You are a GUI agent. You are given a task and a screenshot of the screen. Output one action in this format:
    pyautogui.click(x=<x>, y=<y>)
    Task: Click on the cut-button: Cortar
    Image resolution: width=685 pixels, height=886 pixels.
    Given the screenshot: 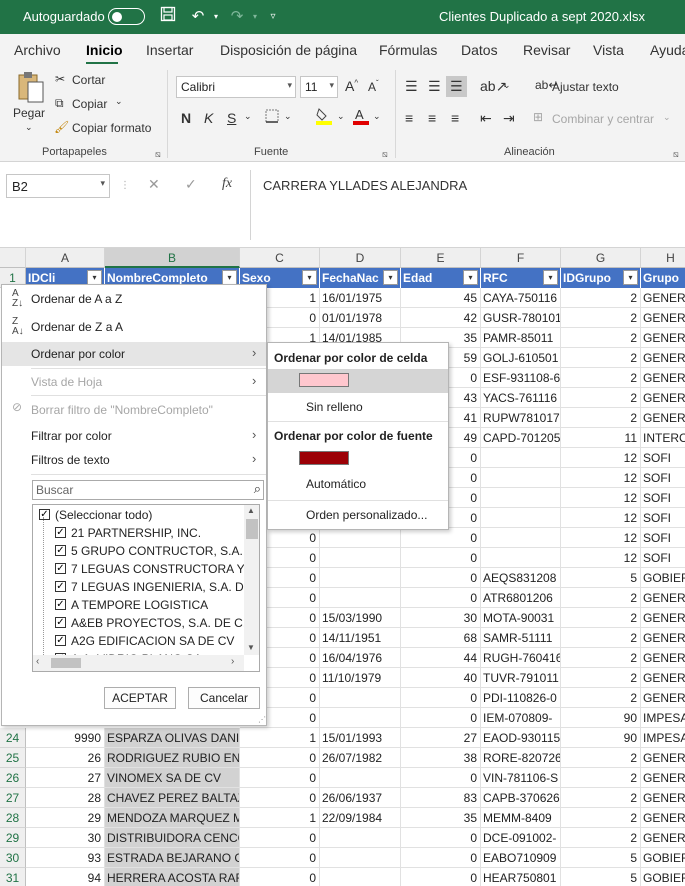 What is the action you would take?
    pyautogui.click(x=88, y=80)
    